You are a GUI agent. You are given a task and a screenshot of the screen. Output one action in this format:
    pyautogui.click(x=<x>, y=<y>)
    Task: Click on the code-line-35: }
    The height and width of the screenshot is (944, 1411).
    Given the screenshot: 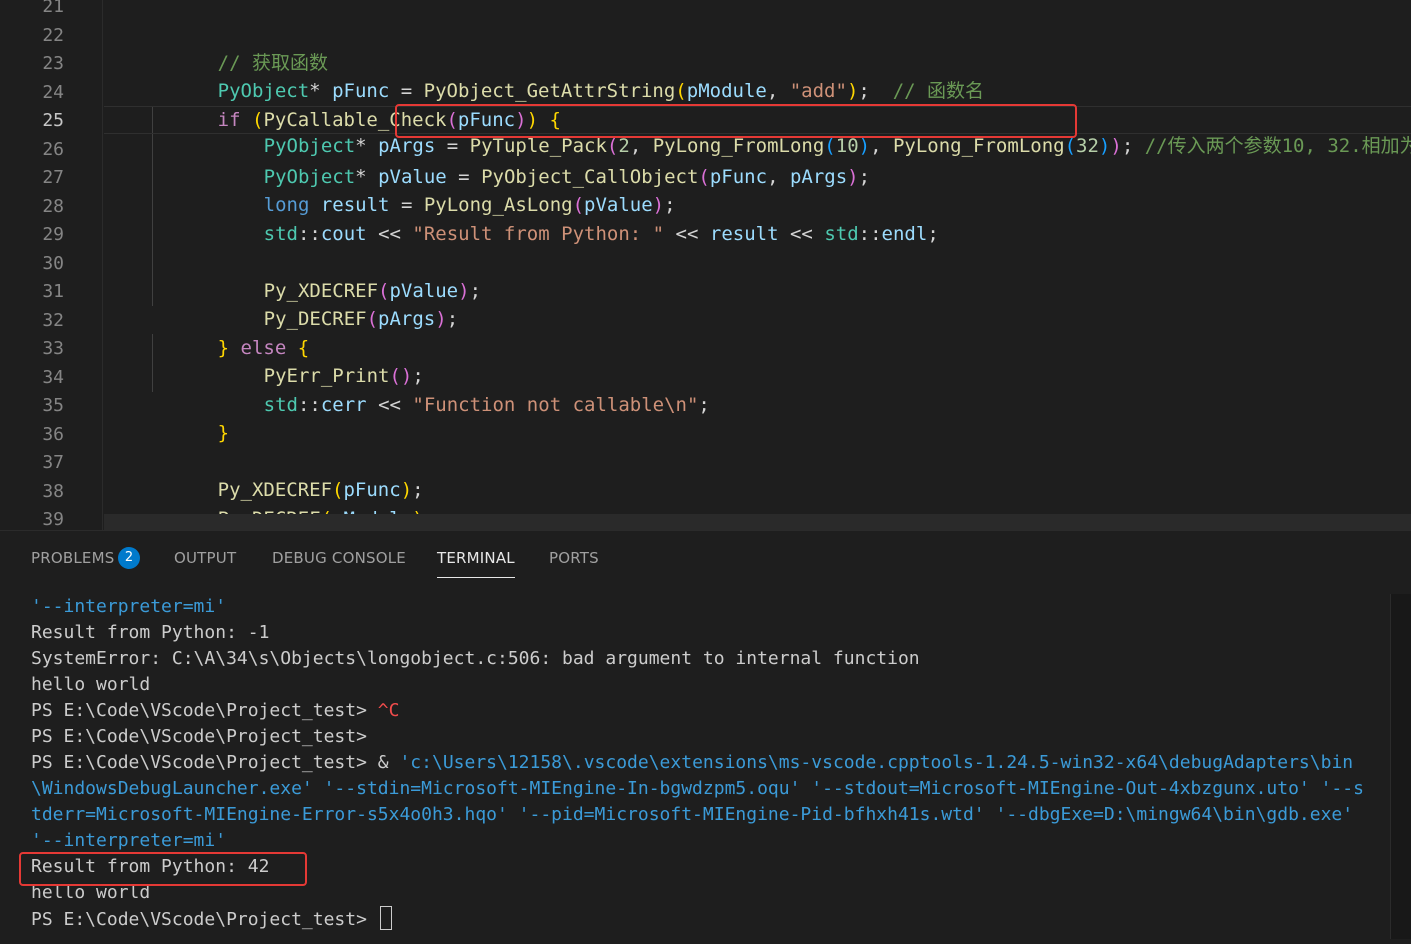 What is the action you would take?
    pyautogui.click(x=223, y=433)
    